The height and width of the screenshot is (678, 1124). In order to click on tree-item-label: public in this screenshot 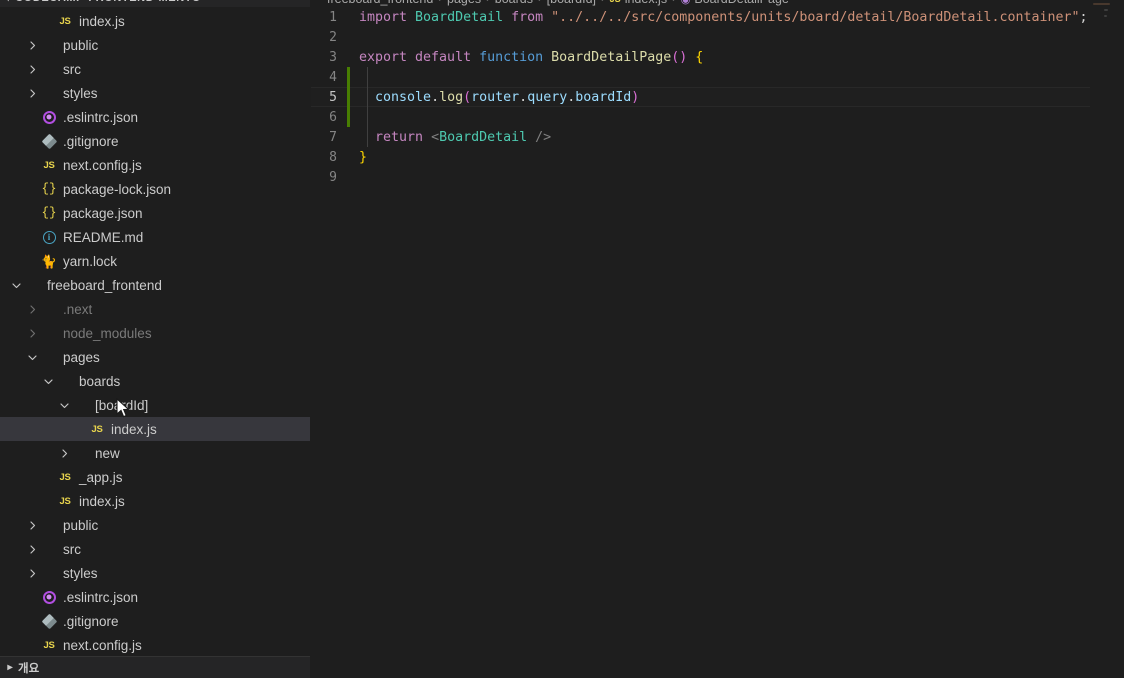, I will do `click(81, 45)`.